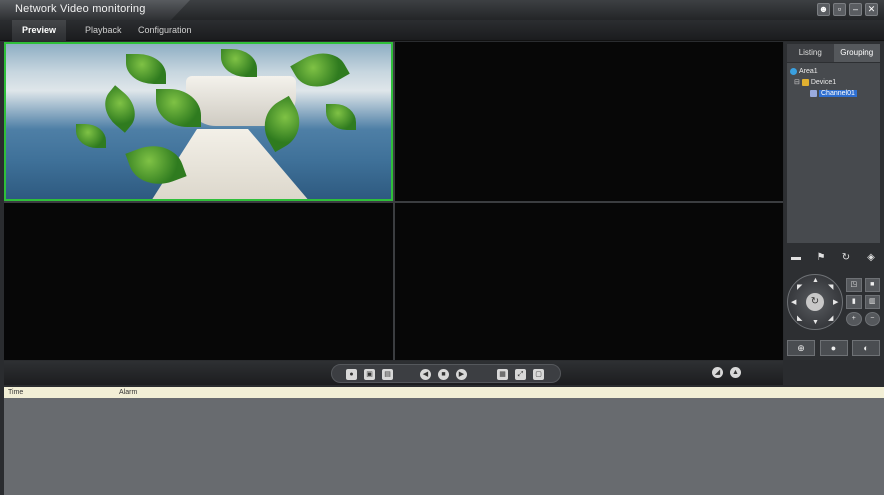 This screenshot has height=495, width=884. Describe the element at coordinates (801, 348) in the screenshot. I see `zoom-in-icon: ⊕` at that location.